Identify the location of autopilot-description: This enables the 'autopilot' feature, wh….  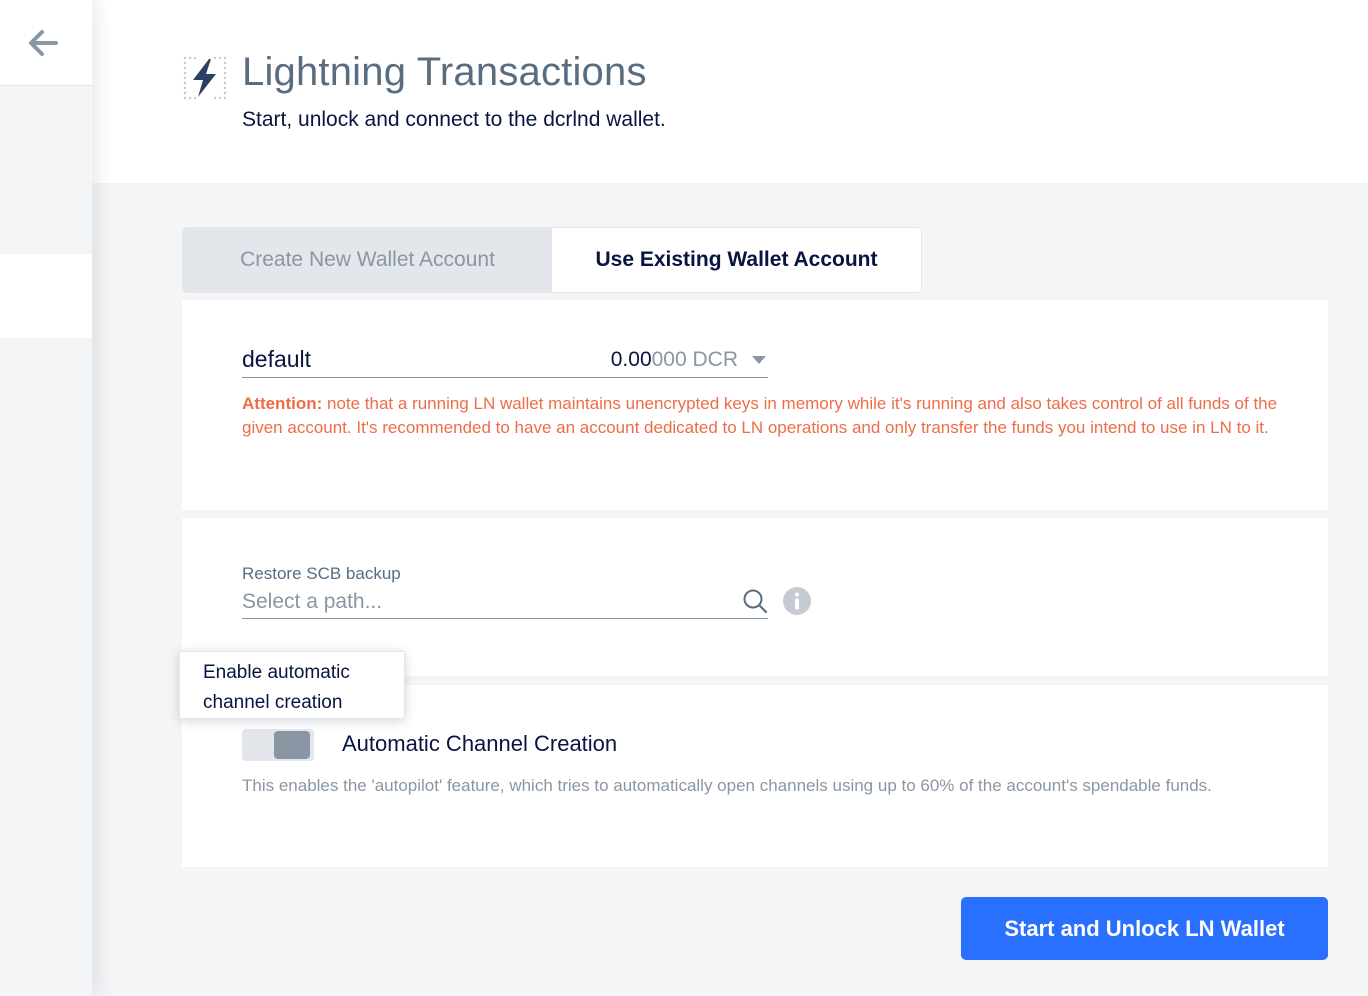
(727, 785).